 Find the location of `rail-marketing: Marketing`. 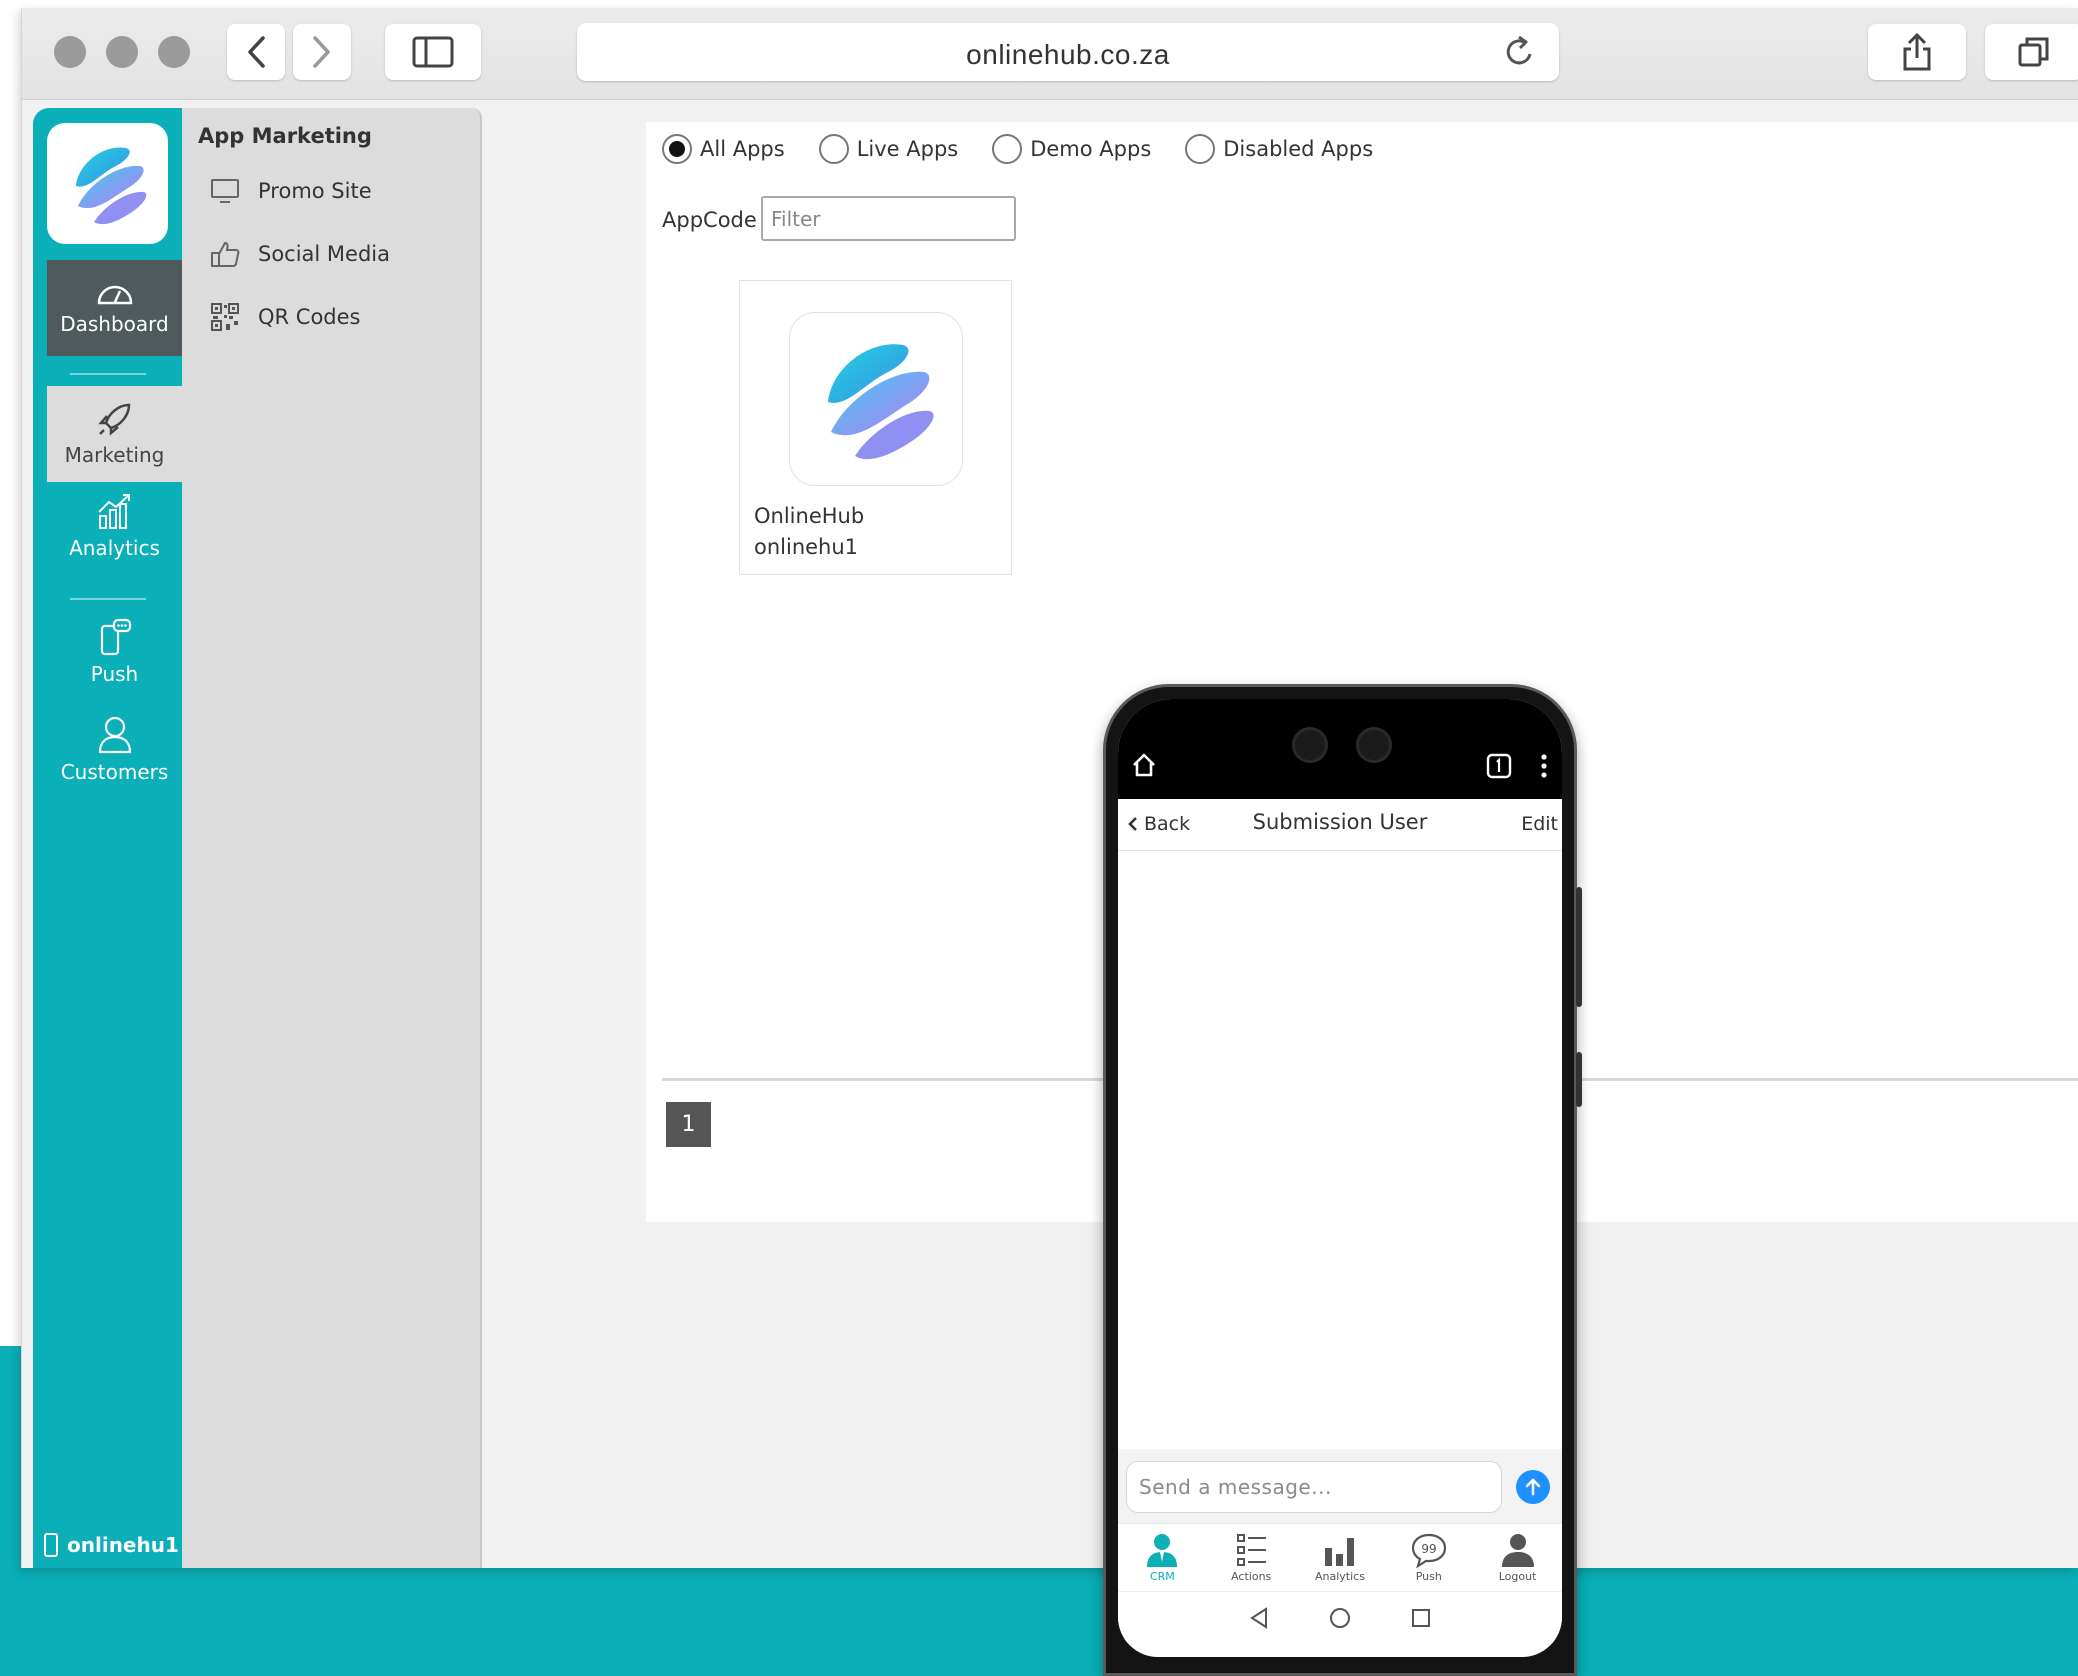

rail-marketing: Marketing is located at coordinates (114, 434).